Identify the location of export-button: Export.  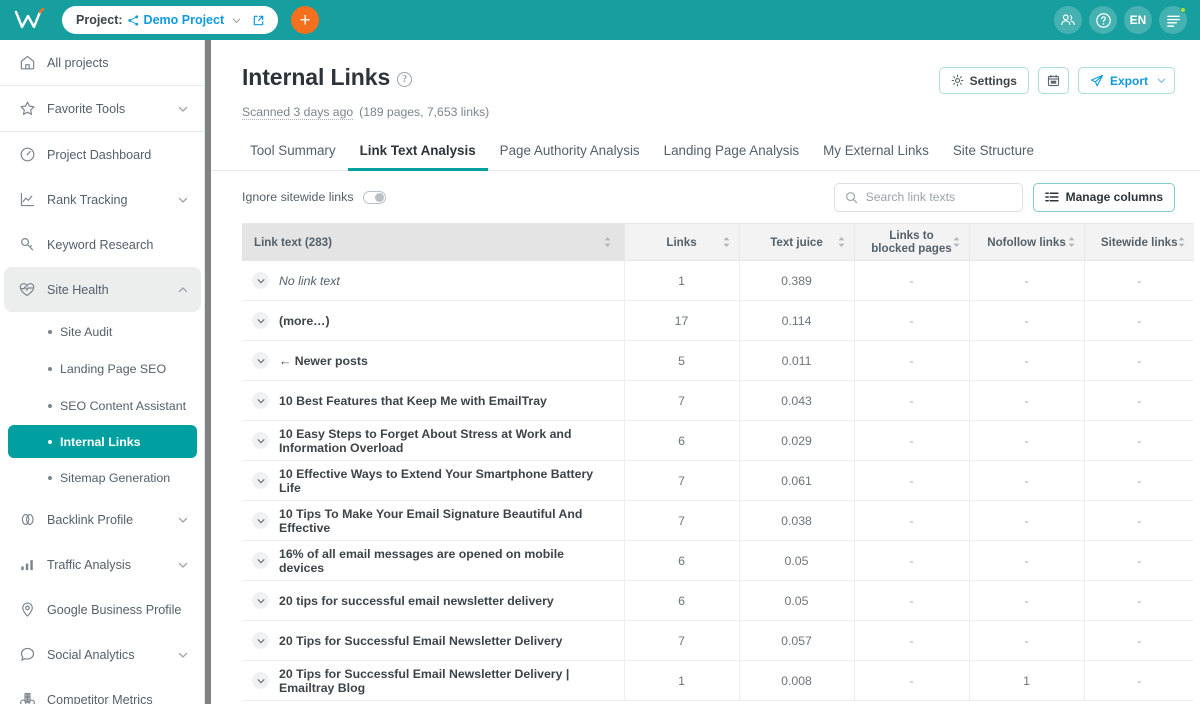
(1126, 80).